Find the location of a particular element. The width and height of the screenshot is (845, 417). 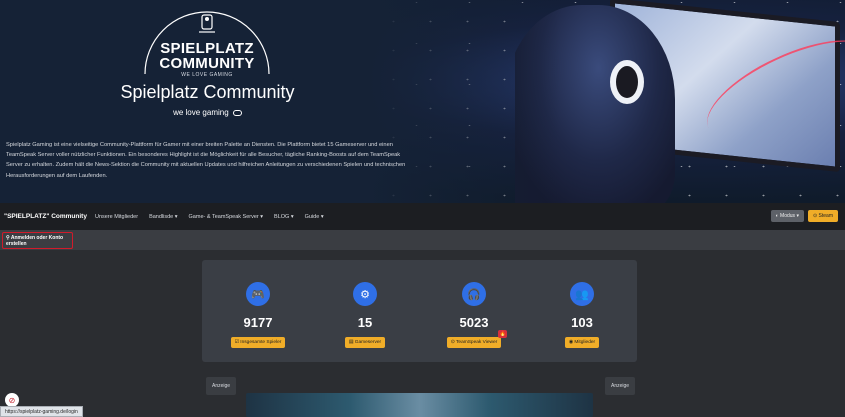

stat-value: 9177 is located at coordinates (258, 322).